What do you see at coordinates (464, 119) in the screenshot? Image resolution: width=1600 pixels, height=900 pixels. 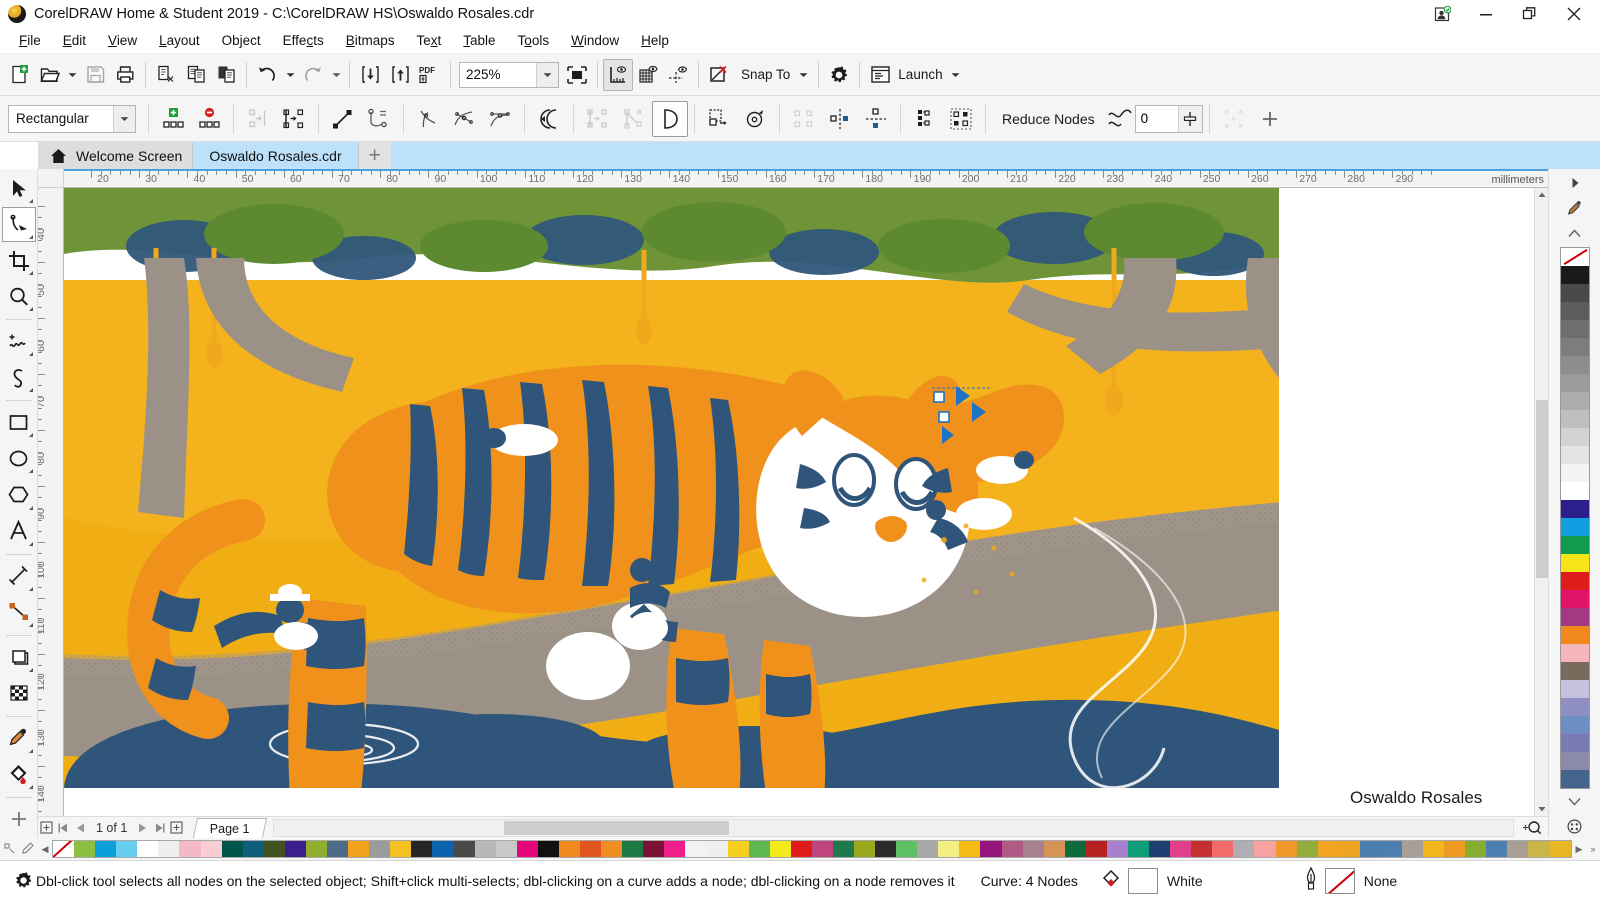 I see `smooth-node-icon` at bounding box center [464, 119].